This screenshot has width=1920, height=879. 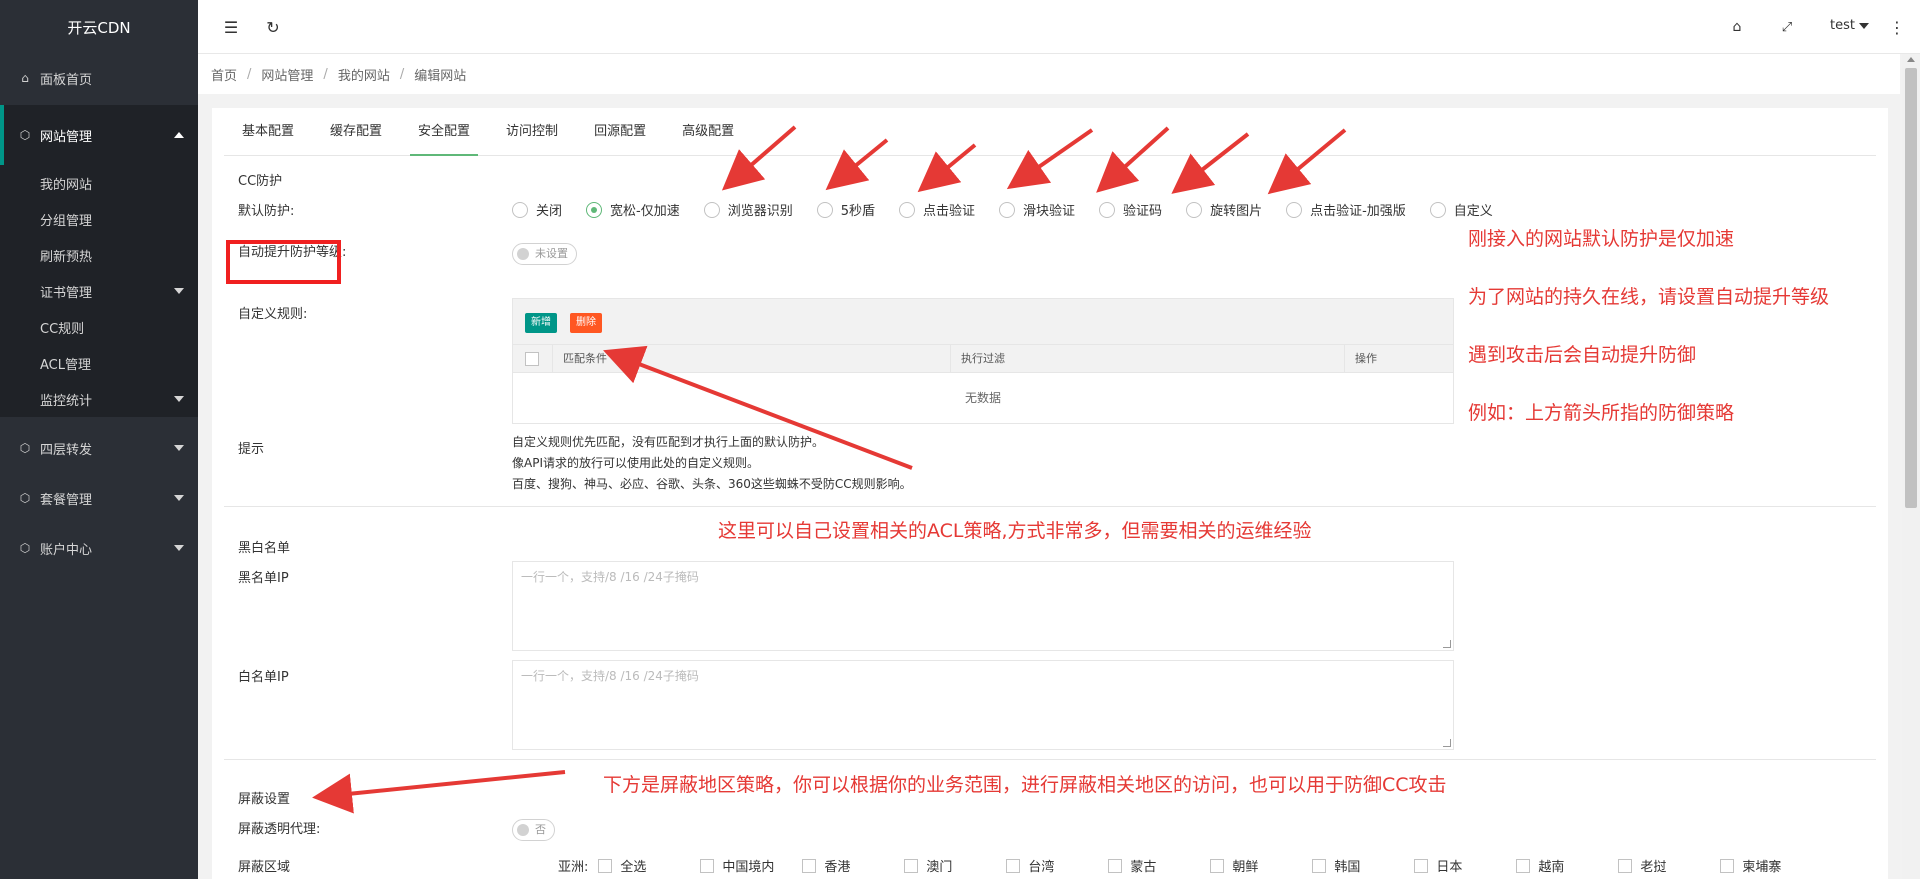 What do you see at coordinates (1366, 358) in the screenshot?
I see `col-operation: 操作` at bounding box center [1366, 358].